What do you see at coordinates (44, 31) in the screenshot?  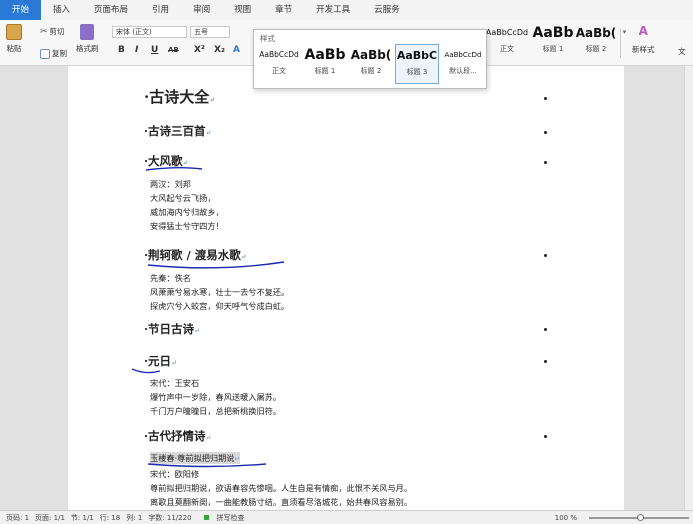 I see `scissors-icon: ✂` at bounding box center [44, 31].